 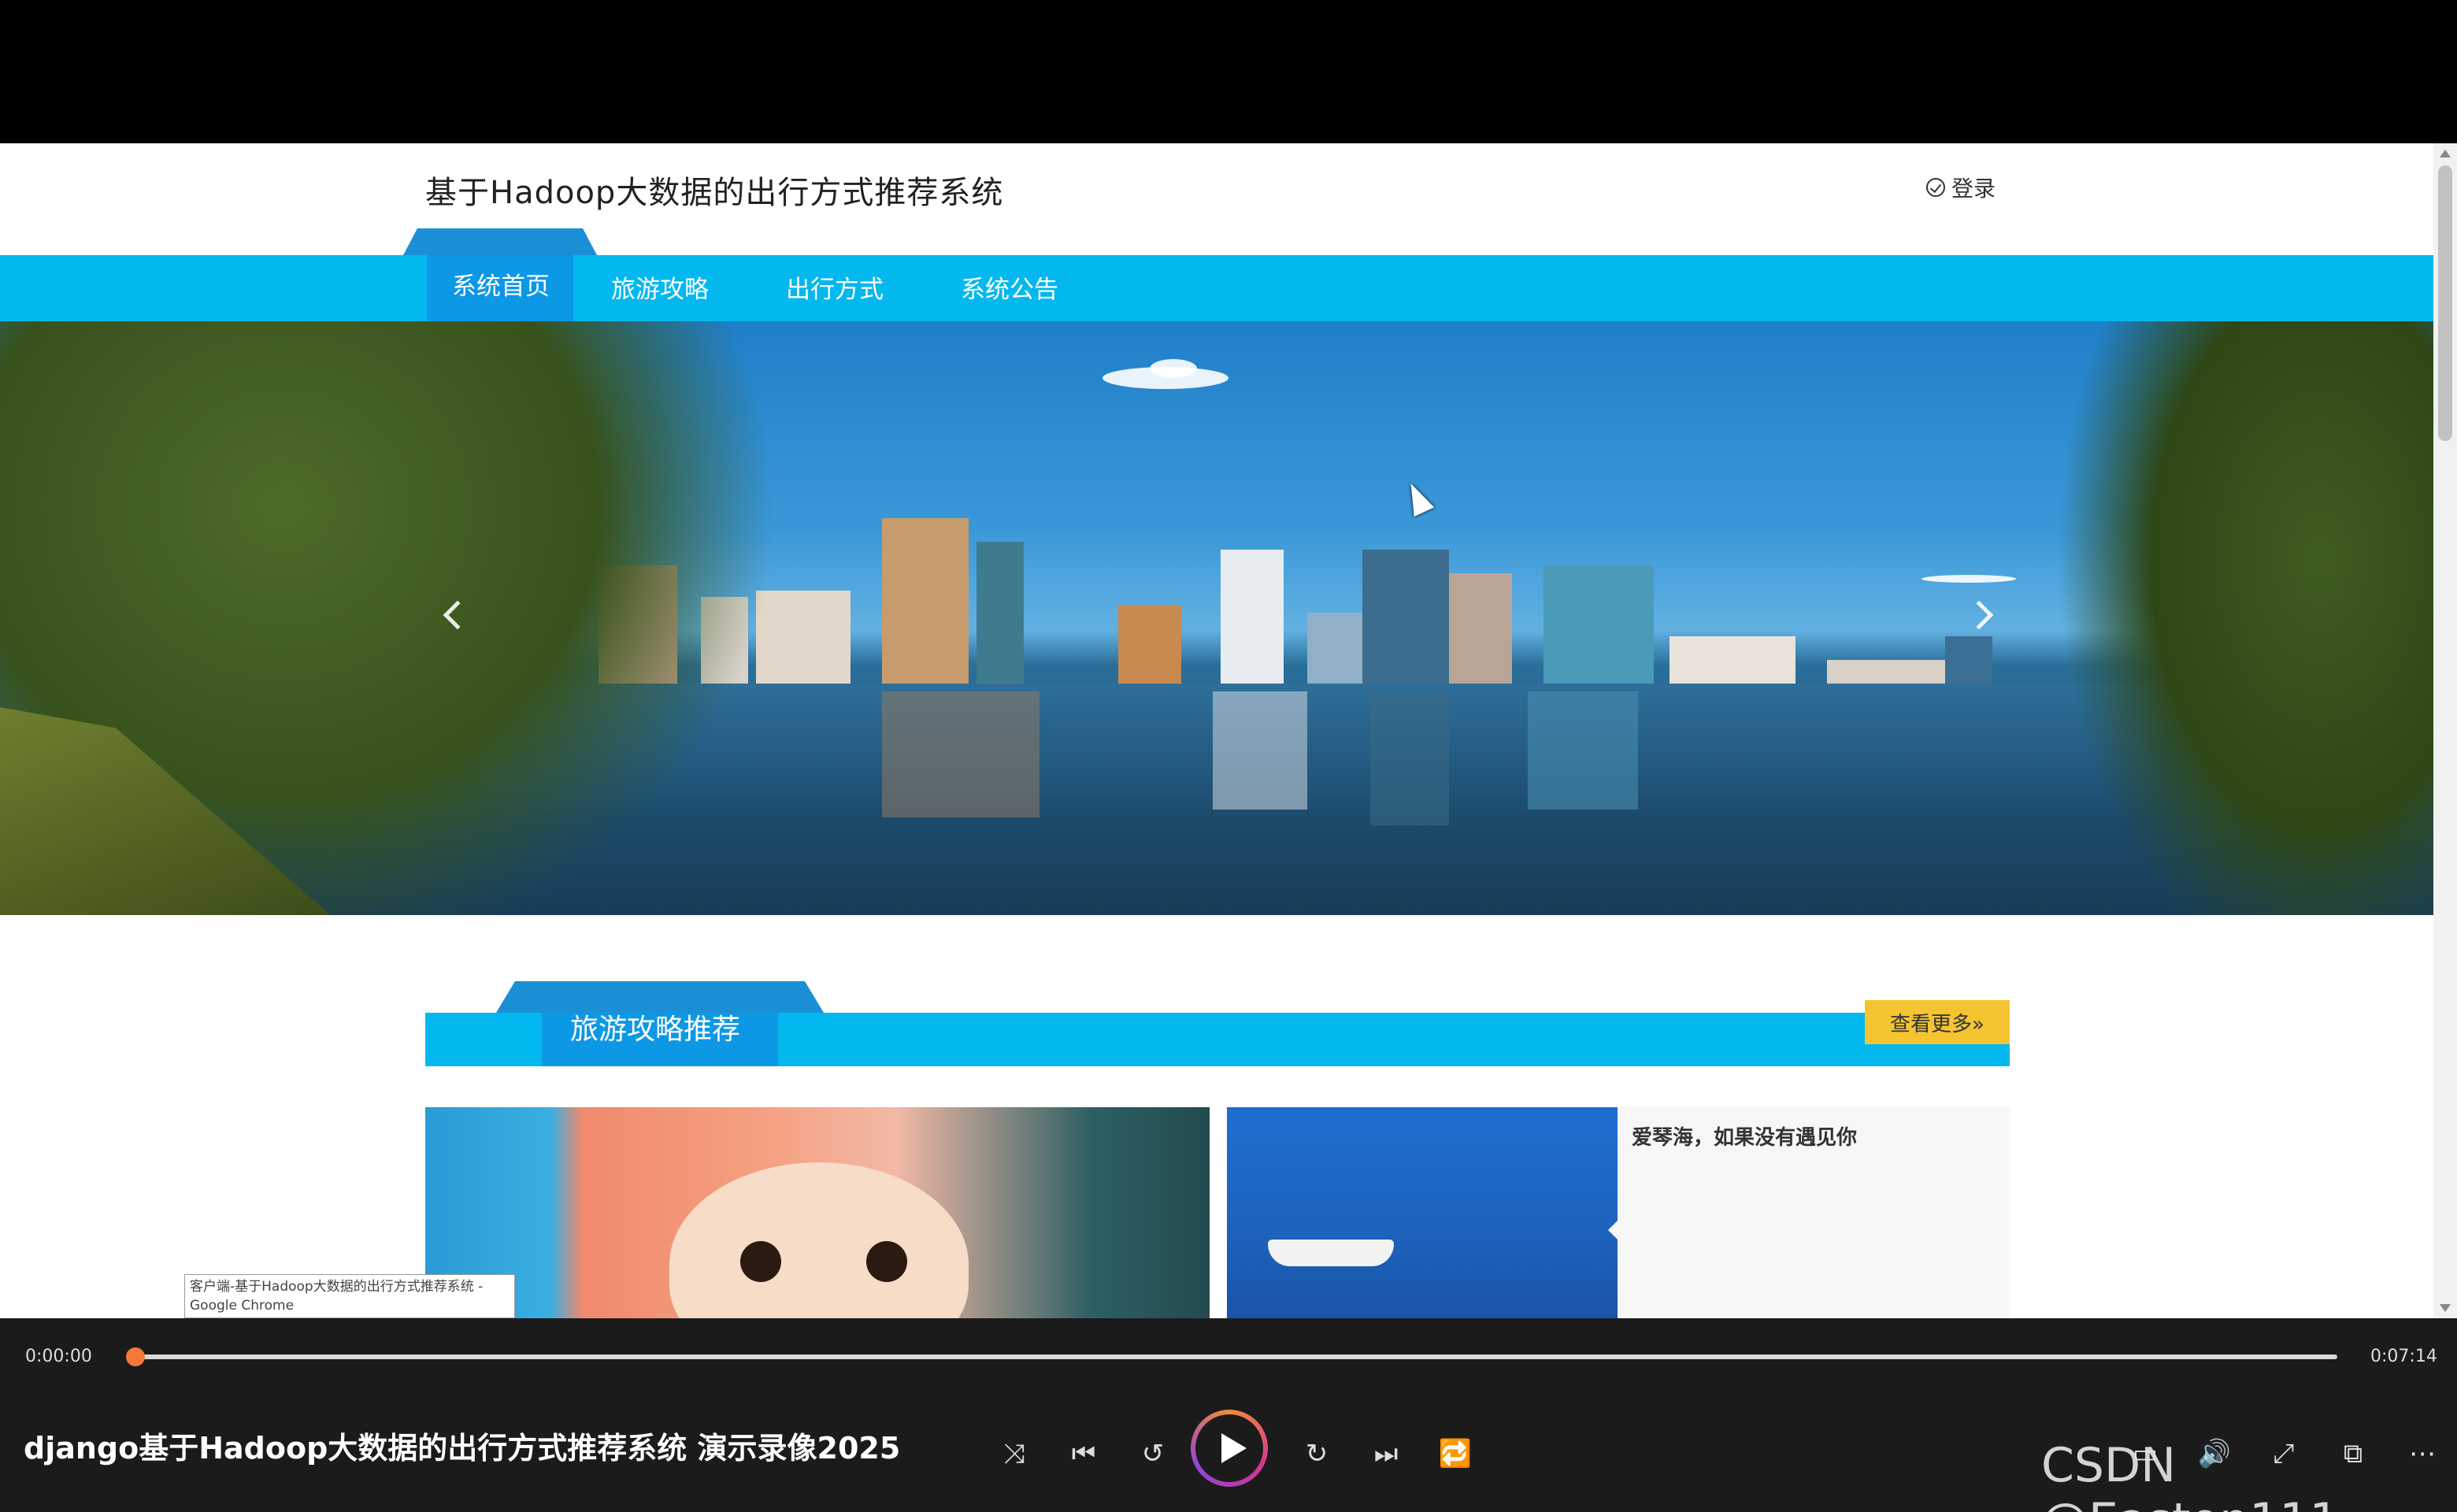 I want to click on card-notch, so click(x=1613, y=1230).